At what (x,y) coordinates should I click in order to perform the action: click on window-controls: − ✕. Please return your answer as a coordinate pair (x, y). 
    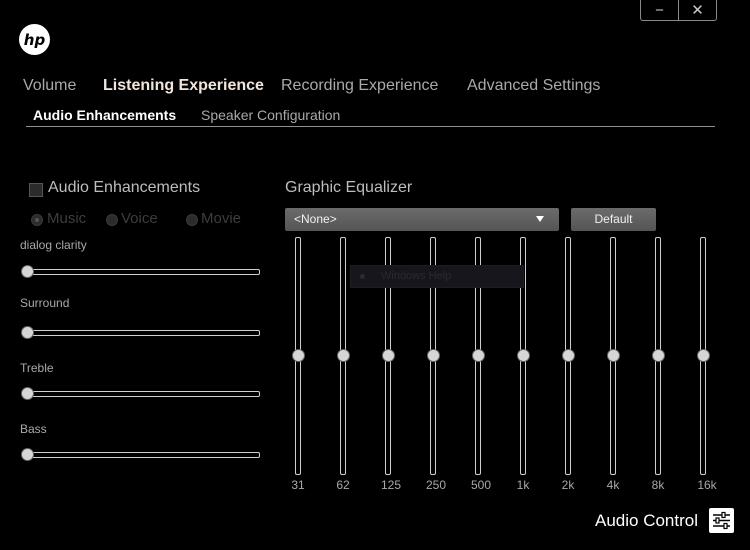
    Looking at the image, I should click on (678, 10).